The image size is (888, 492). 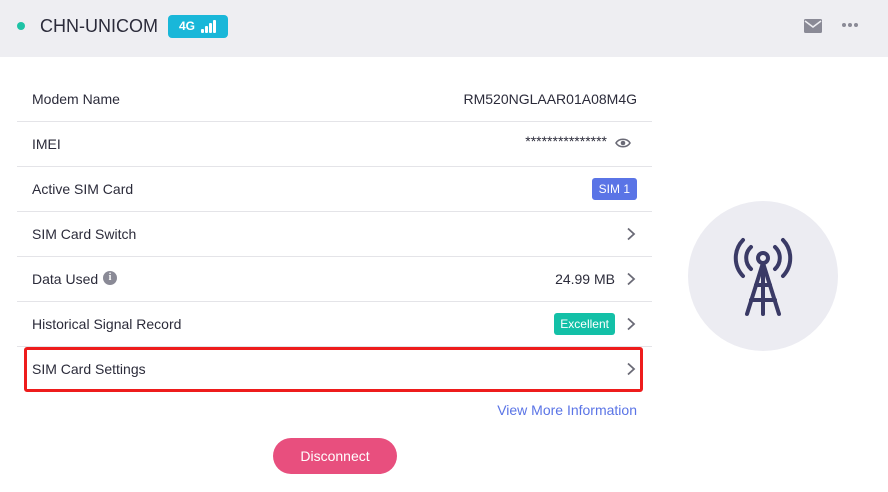 What do you see at coordinates (46, 144) in the screenshot?
I see `imei-label: IMEI` at bounding box center [46, 144].